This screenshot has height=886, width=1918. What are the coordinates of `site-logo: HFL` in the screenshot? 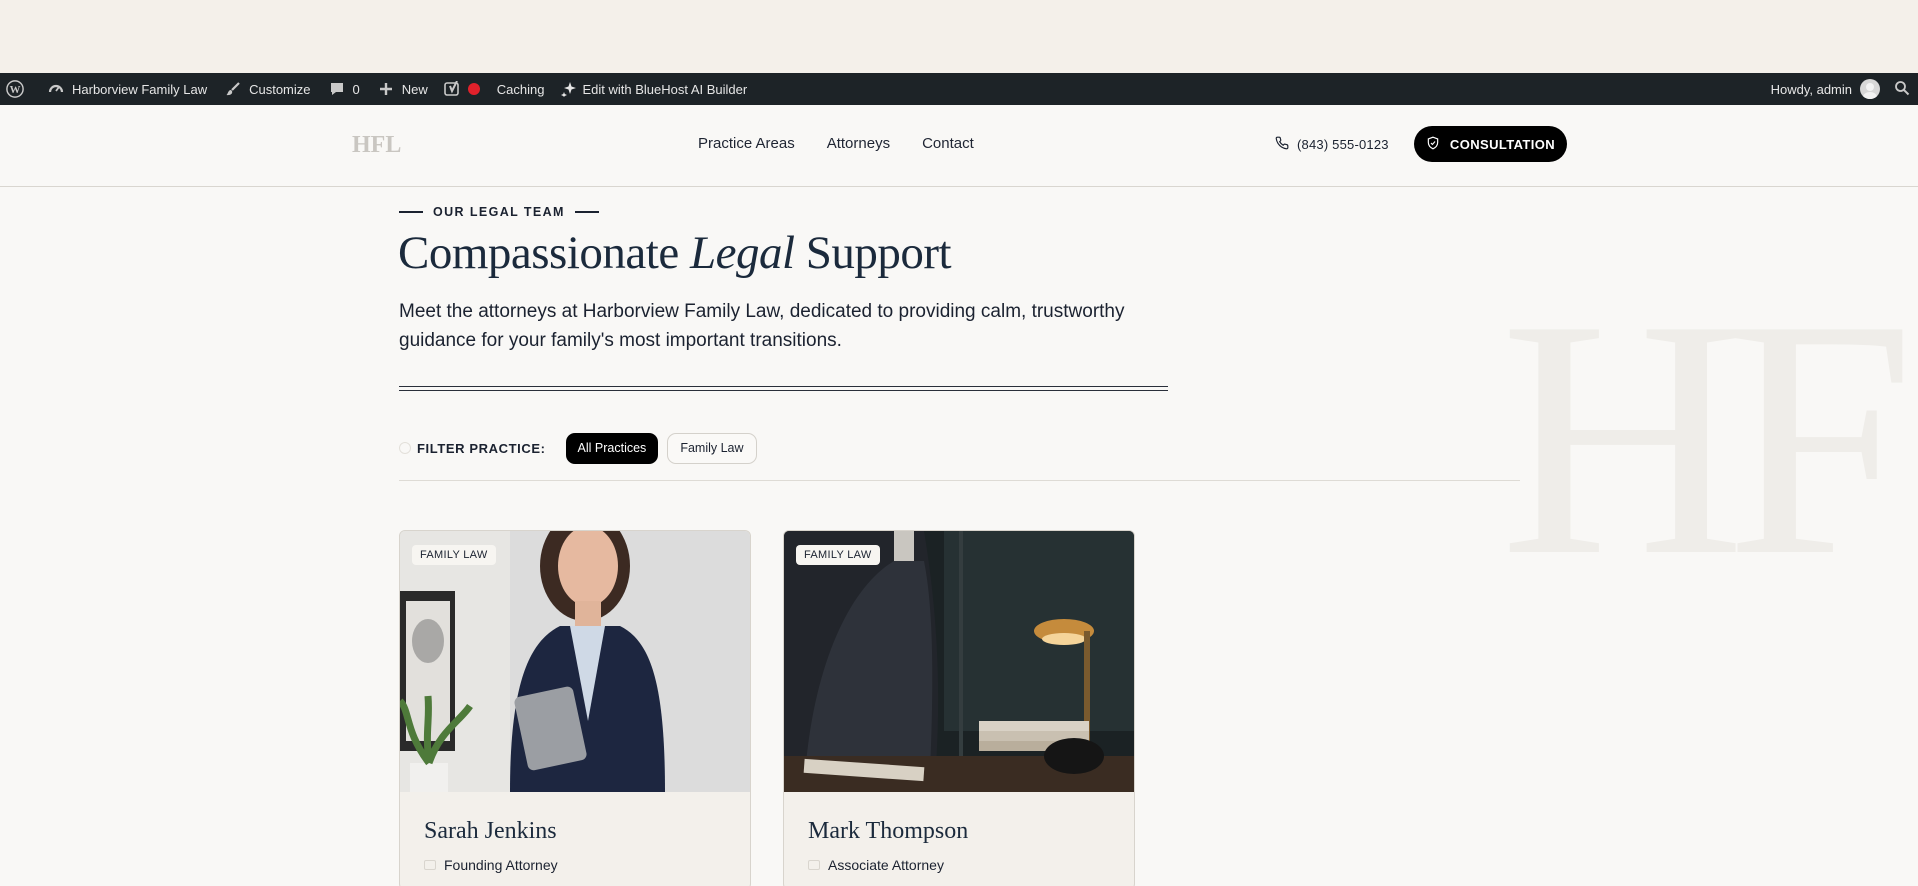 It's located at (376, 145).